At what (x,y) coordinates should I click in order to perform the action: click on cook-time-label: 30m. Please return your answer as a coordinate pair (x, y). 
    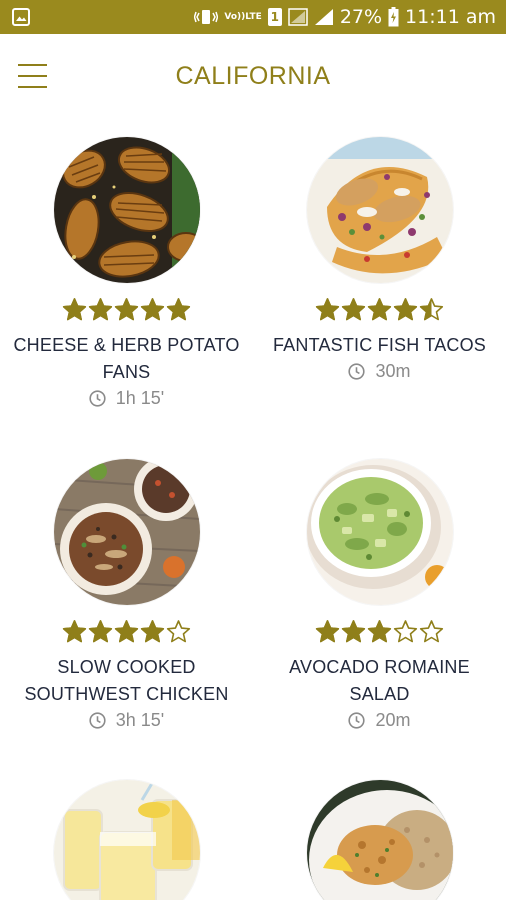
    Looking at the image, I should click on (393, 371).